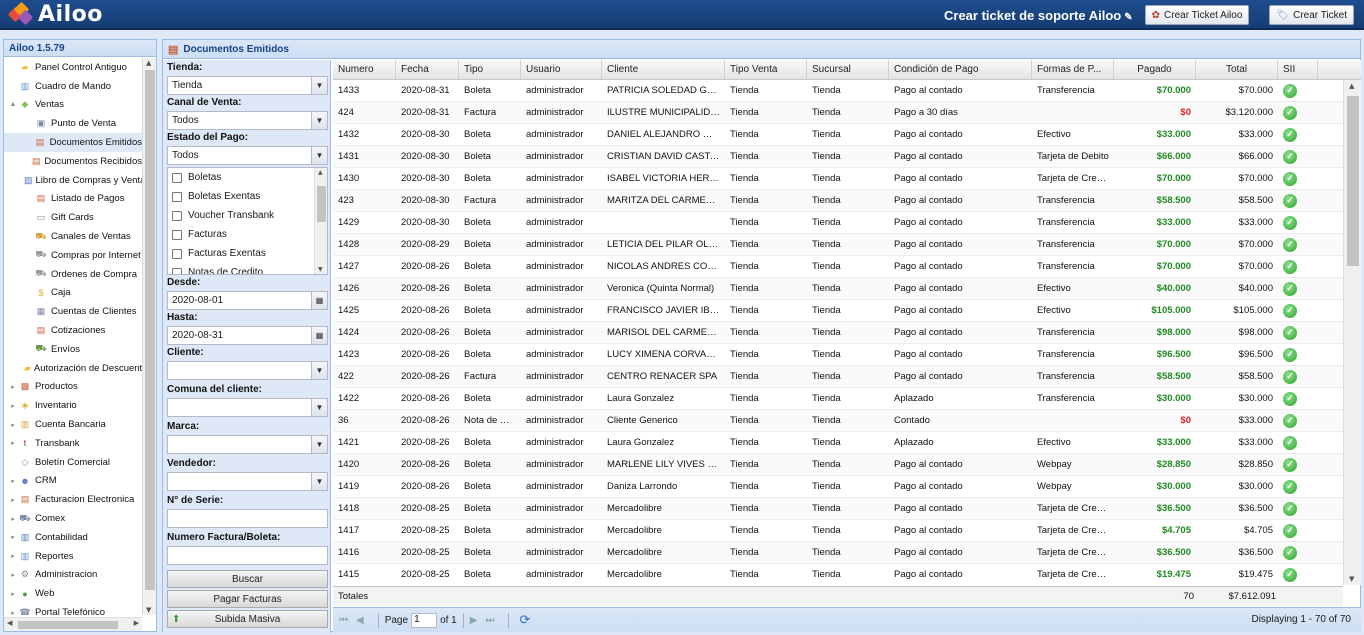 The height and width of the screenshot is (635, 1364). What do you see at coordinates (247, 120) in the screenshot?
I see `canal-select: Todos ▼` at bounding box center [247, 120].